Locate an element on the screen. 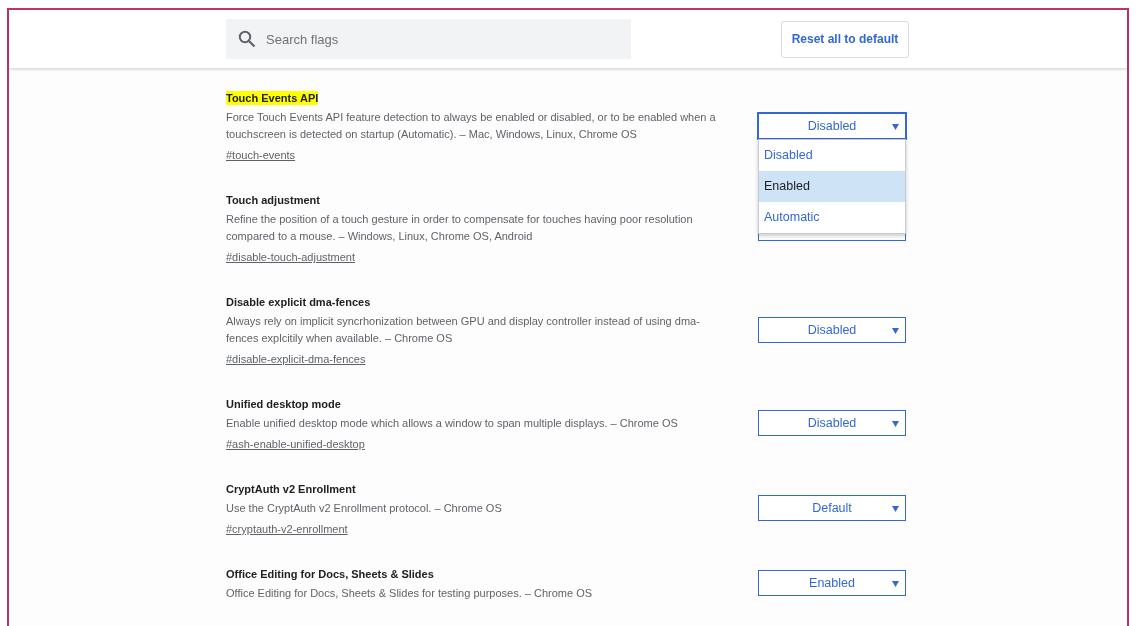 This screenshot has height=626, width=1138. flag-description: Use the CryptAuth v2 Enrollment protocol. – Chrome OS is located at coordinates (364, 508).